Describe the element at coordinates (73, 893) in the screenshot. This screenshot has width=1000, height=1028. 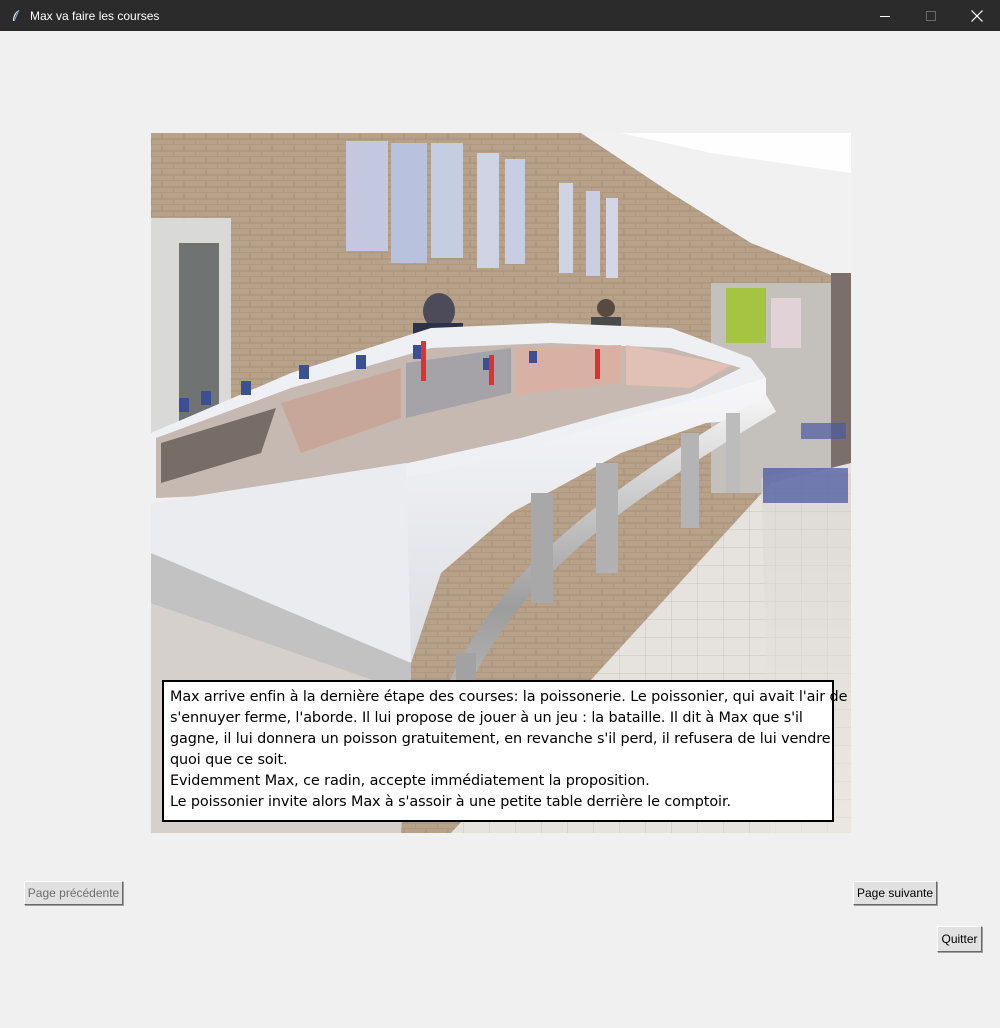
I see `previous-page-button: Page précédente` at that location.